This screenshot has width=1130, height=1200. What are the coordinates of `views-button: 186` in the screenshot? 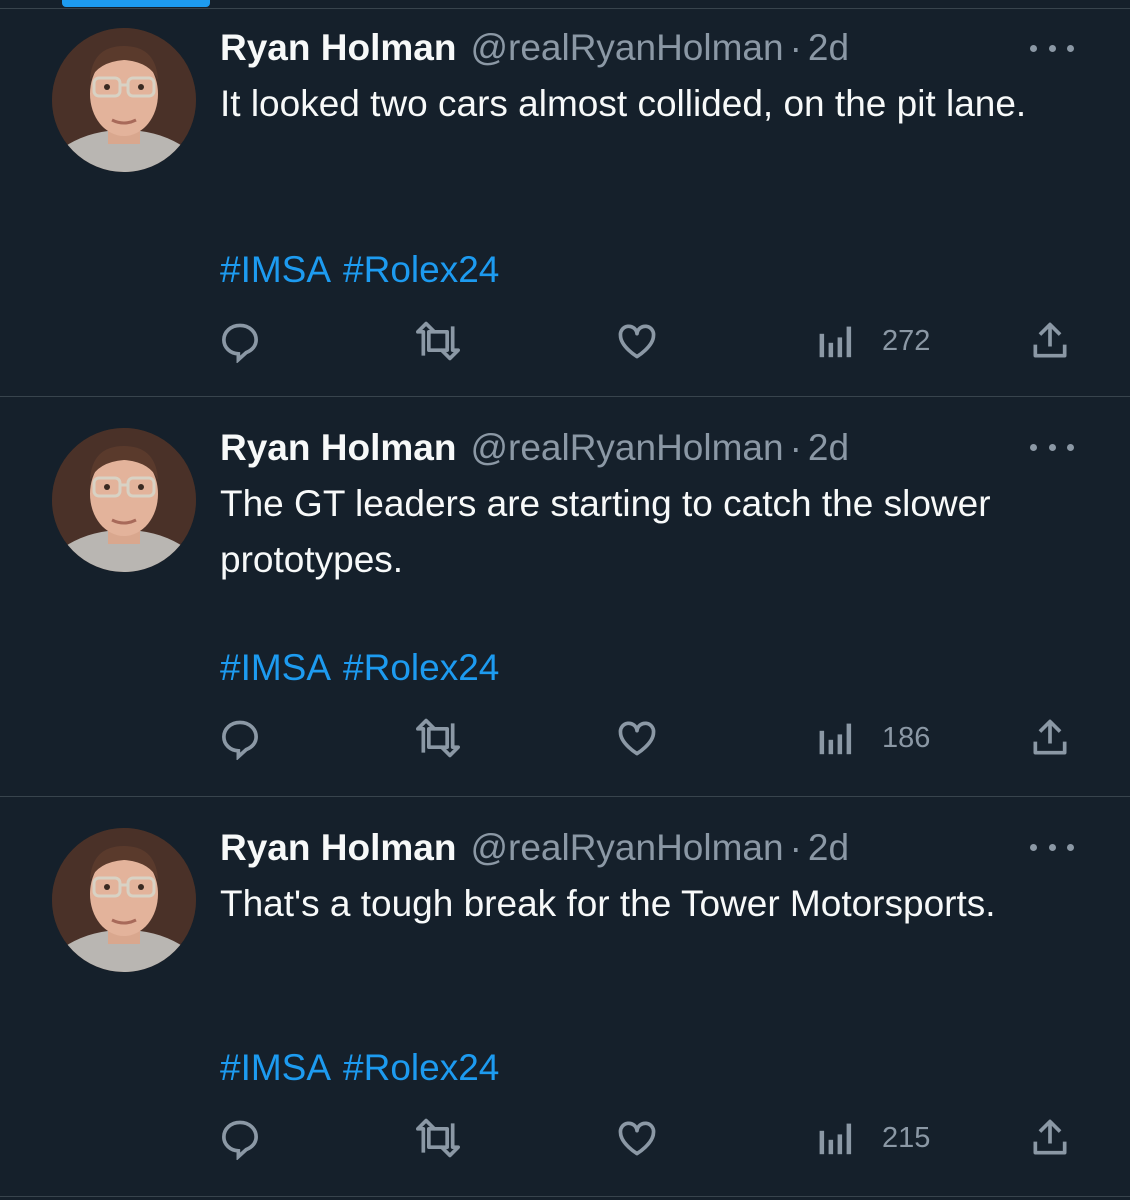 It's located at (873, 738).